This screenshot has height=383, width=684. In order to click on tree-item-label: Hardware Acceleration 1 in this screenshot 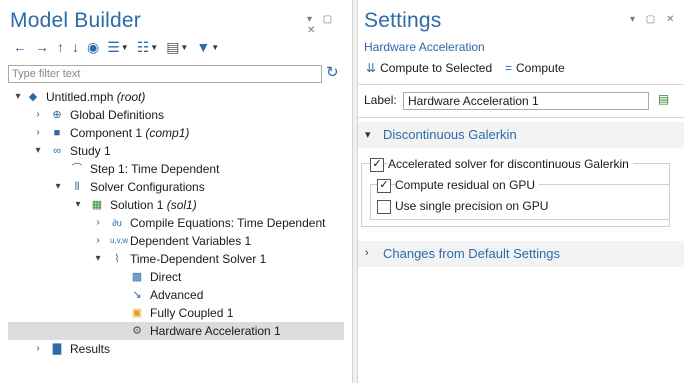, I will do `click(215, 331)`.